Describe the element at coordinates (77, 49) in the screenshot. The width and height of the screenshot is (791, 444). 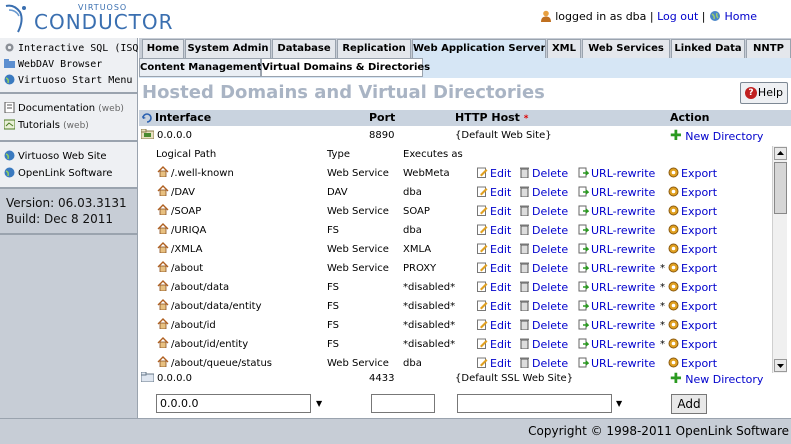
I see `sidebar-item-isql: Interactive SQL (ISQL)` at that location.